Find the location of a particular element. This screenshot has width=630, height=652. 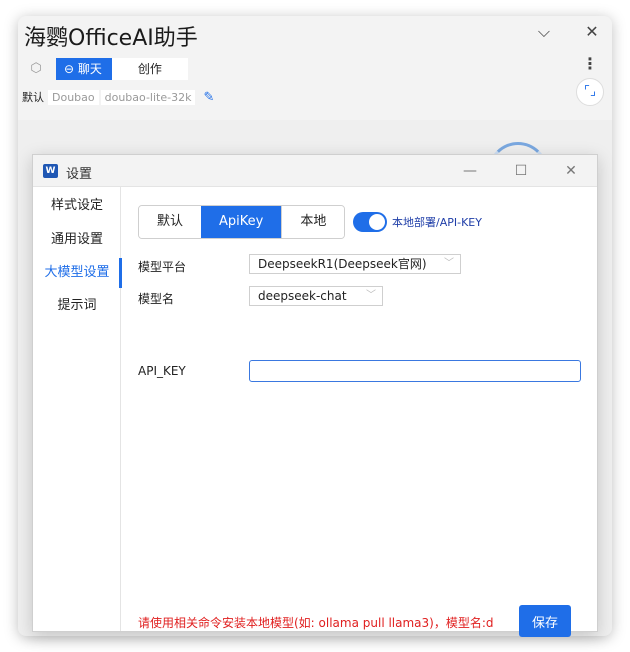

sidebar-item-llm: 大模型设置 is located at coordinates (77, 273).